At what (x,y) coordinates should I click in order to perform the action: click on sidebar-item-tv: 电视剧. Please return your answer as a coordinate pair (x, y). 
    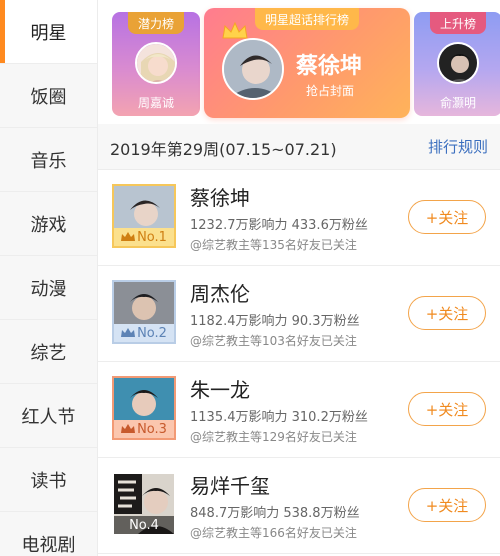
    Looking at the image, I should click on (48, 534).